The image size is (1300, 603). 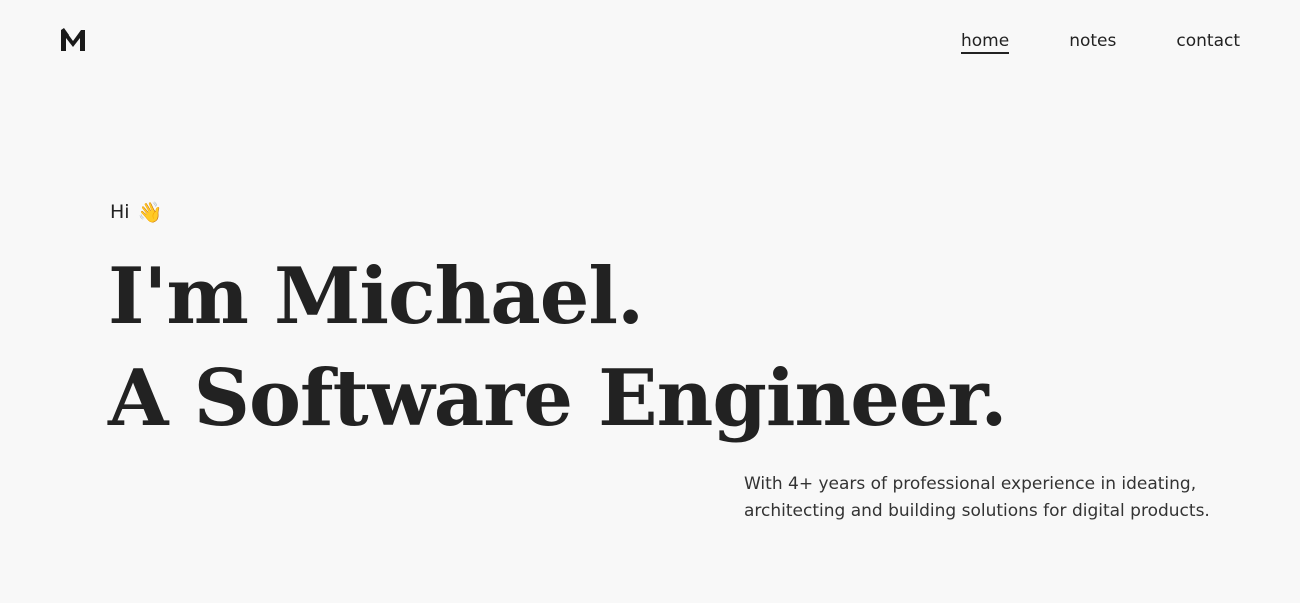 What do you see at coordinates (985, 42) in the screenshot?
I see `nav-link-home: home` at bounding box center [985, 42].